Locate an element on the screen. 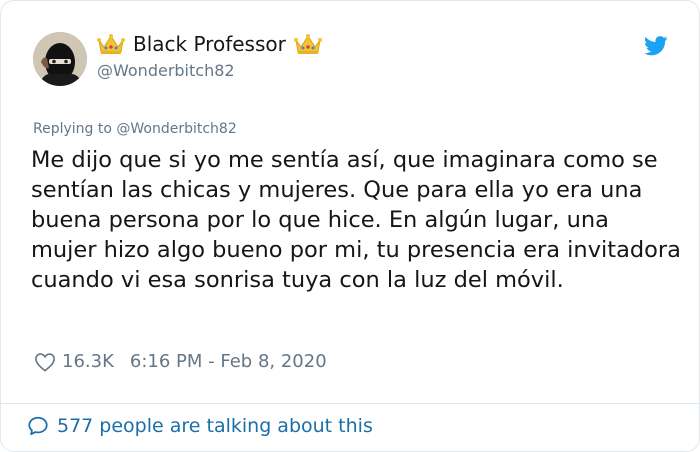 This screenshot has width=700, height=452. conversation-link: 577 people are talking about this is located at coordinates (200, 426).